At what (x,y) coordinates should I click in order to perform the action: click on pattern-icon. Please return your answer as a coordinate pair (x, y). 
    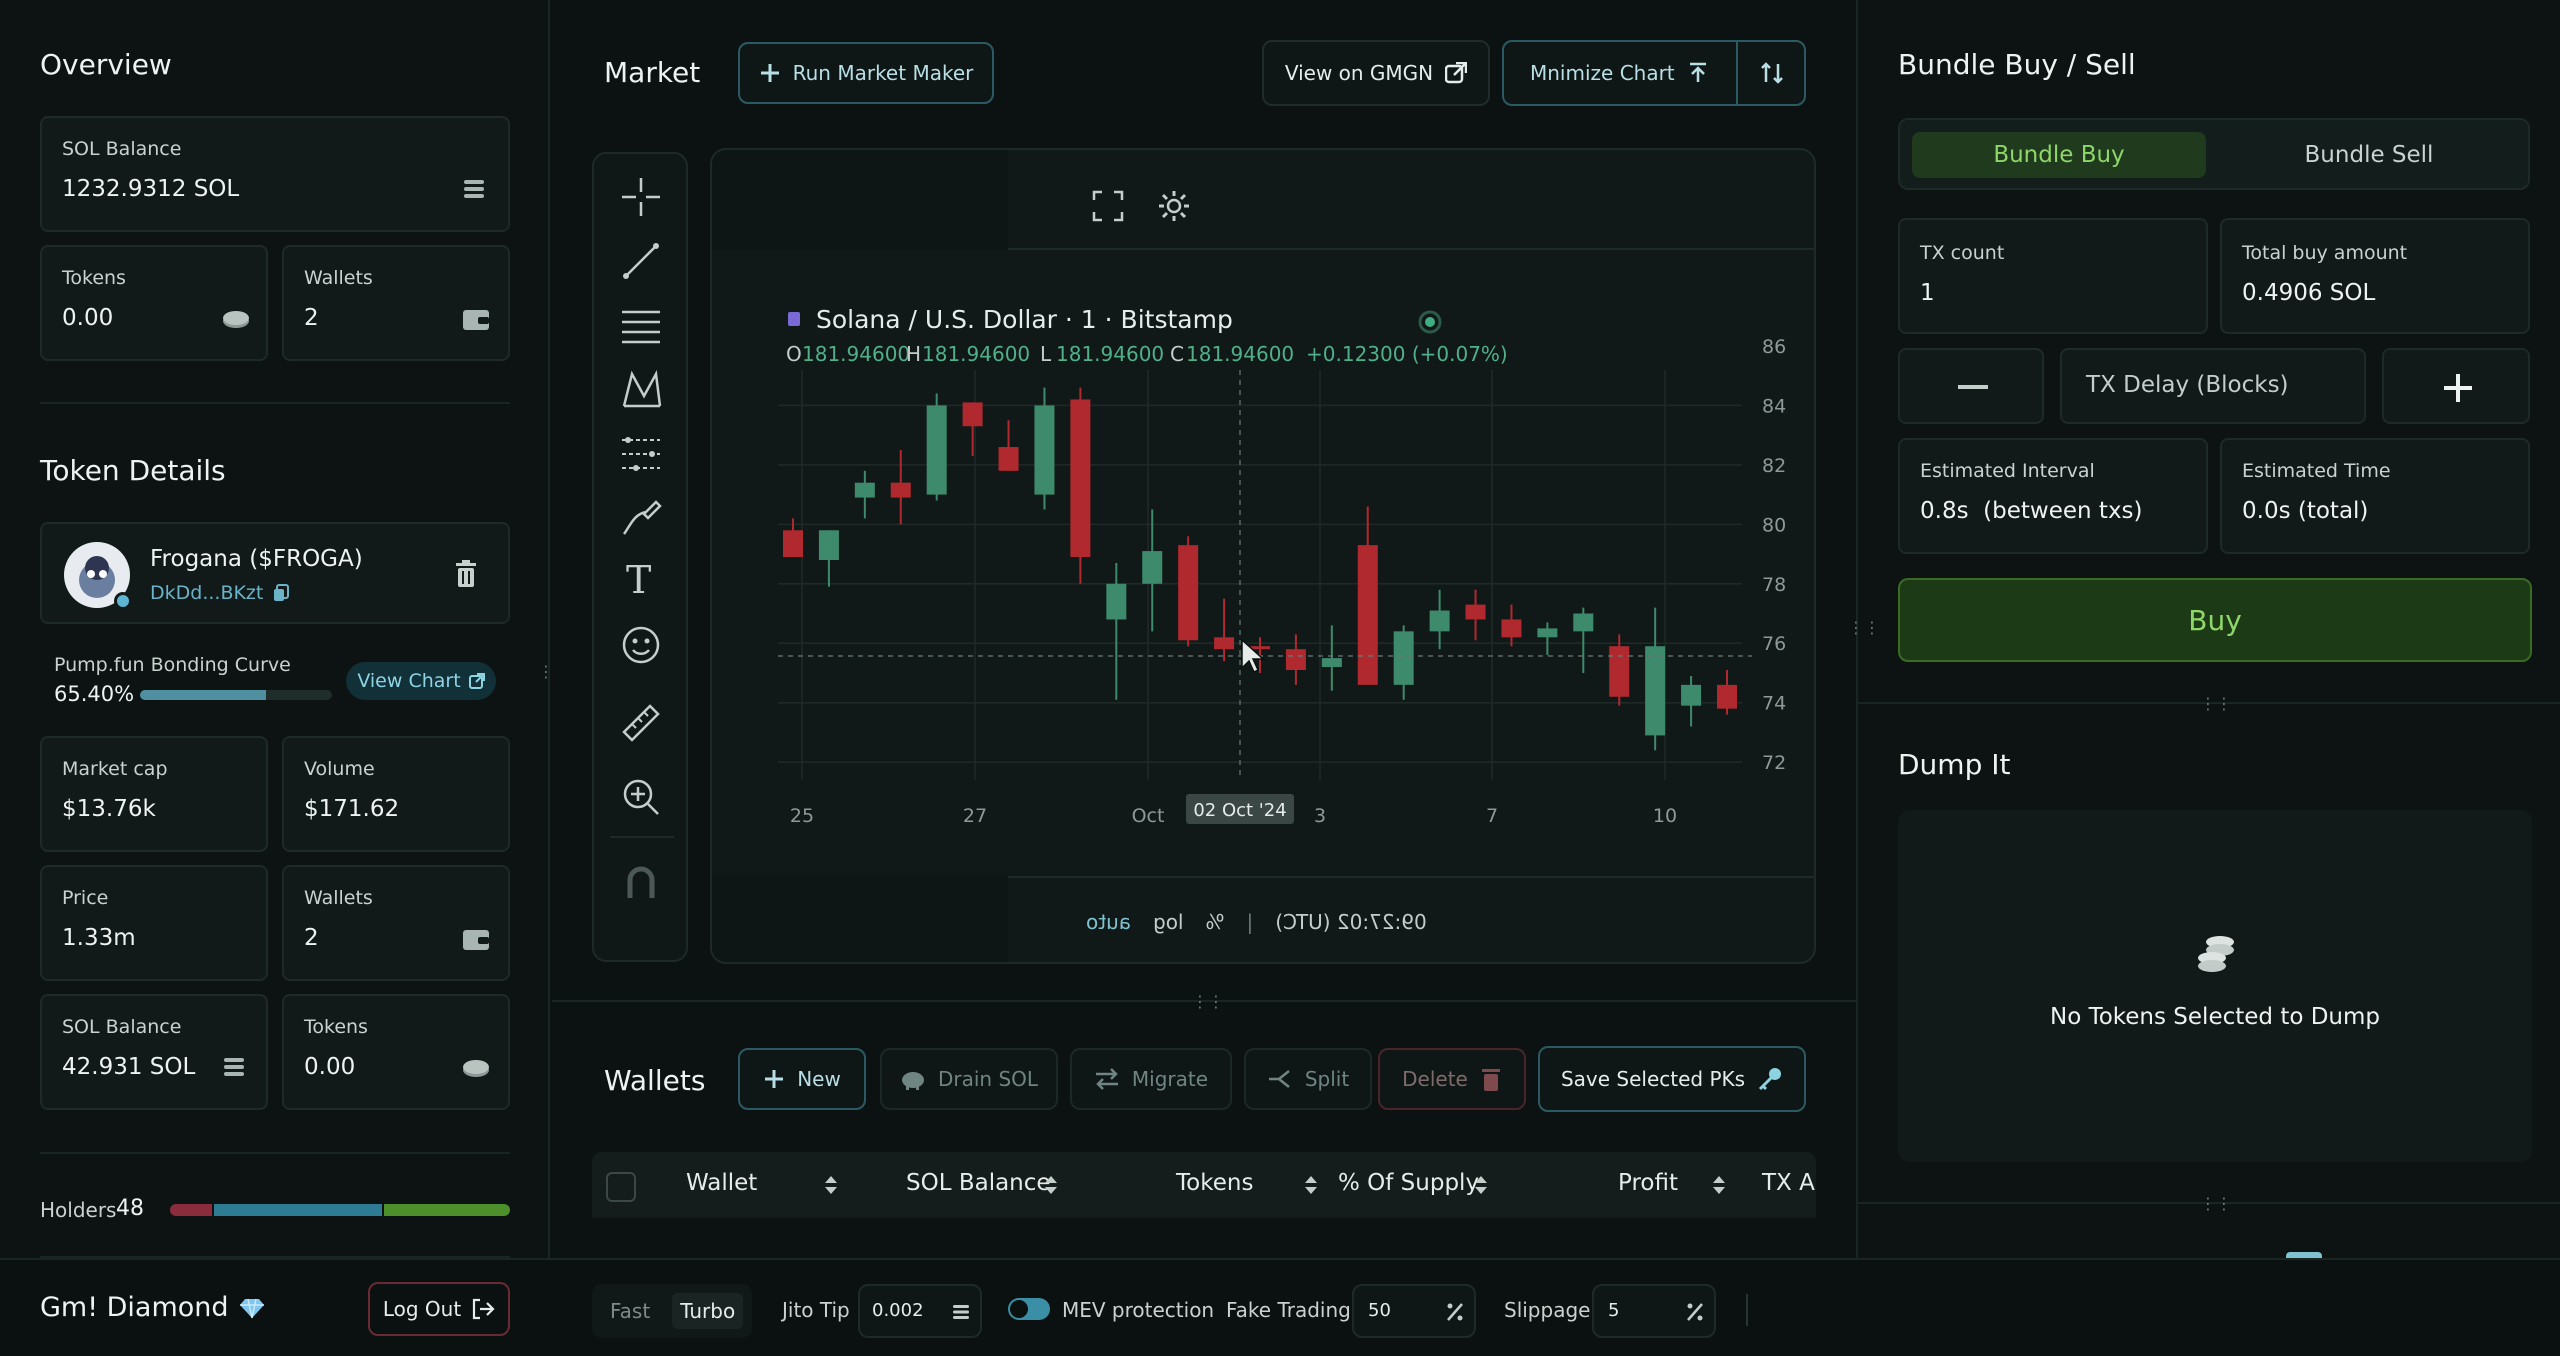
    Looking at the image, I should click on (641, 389).